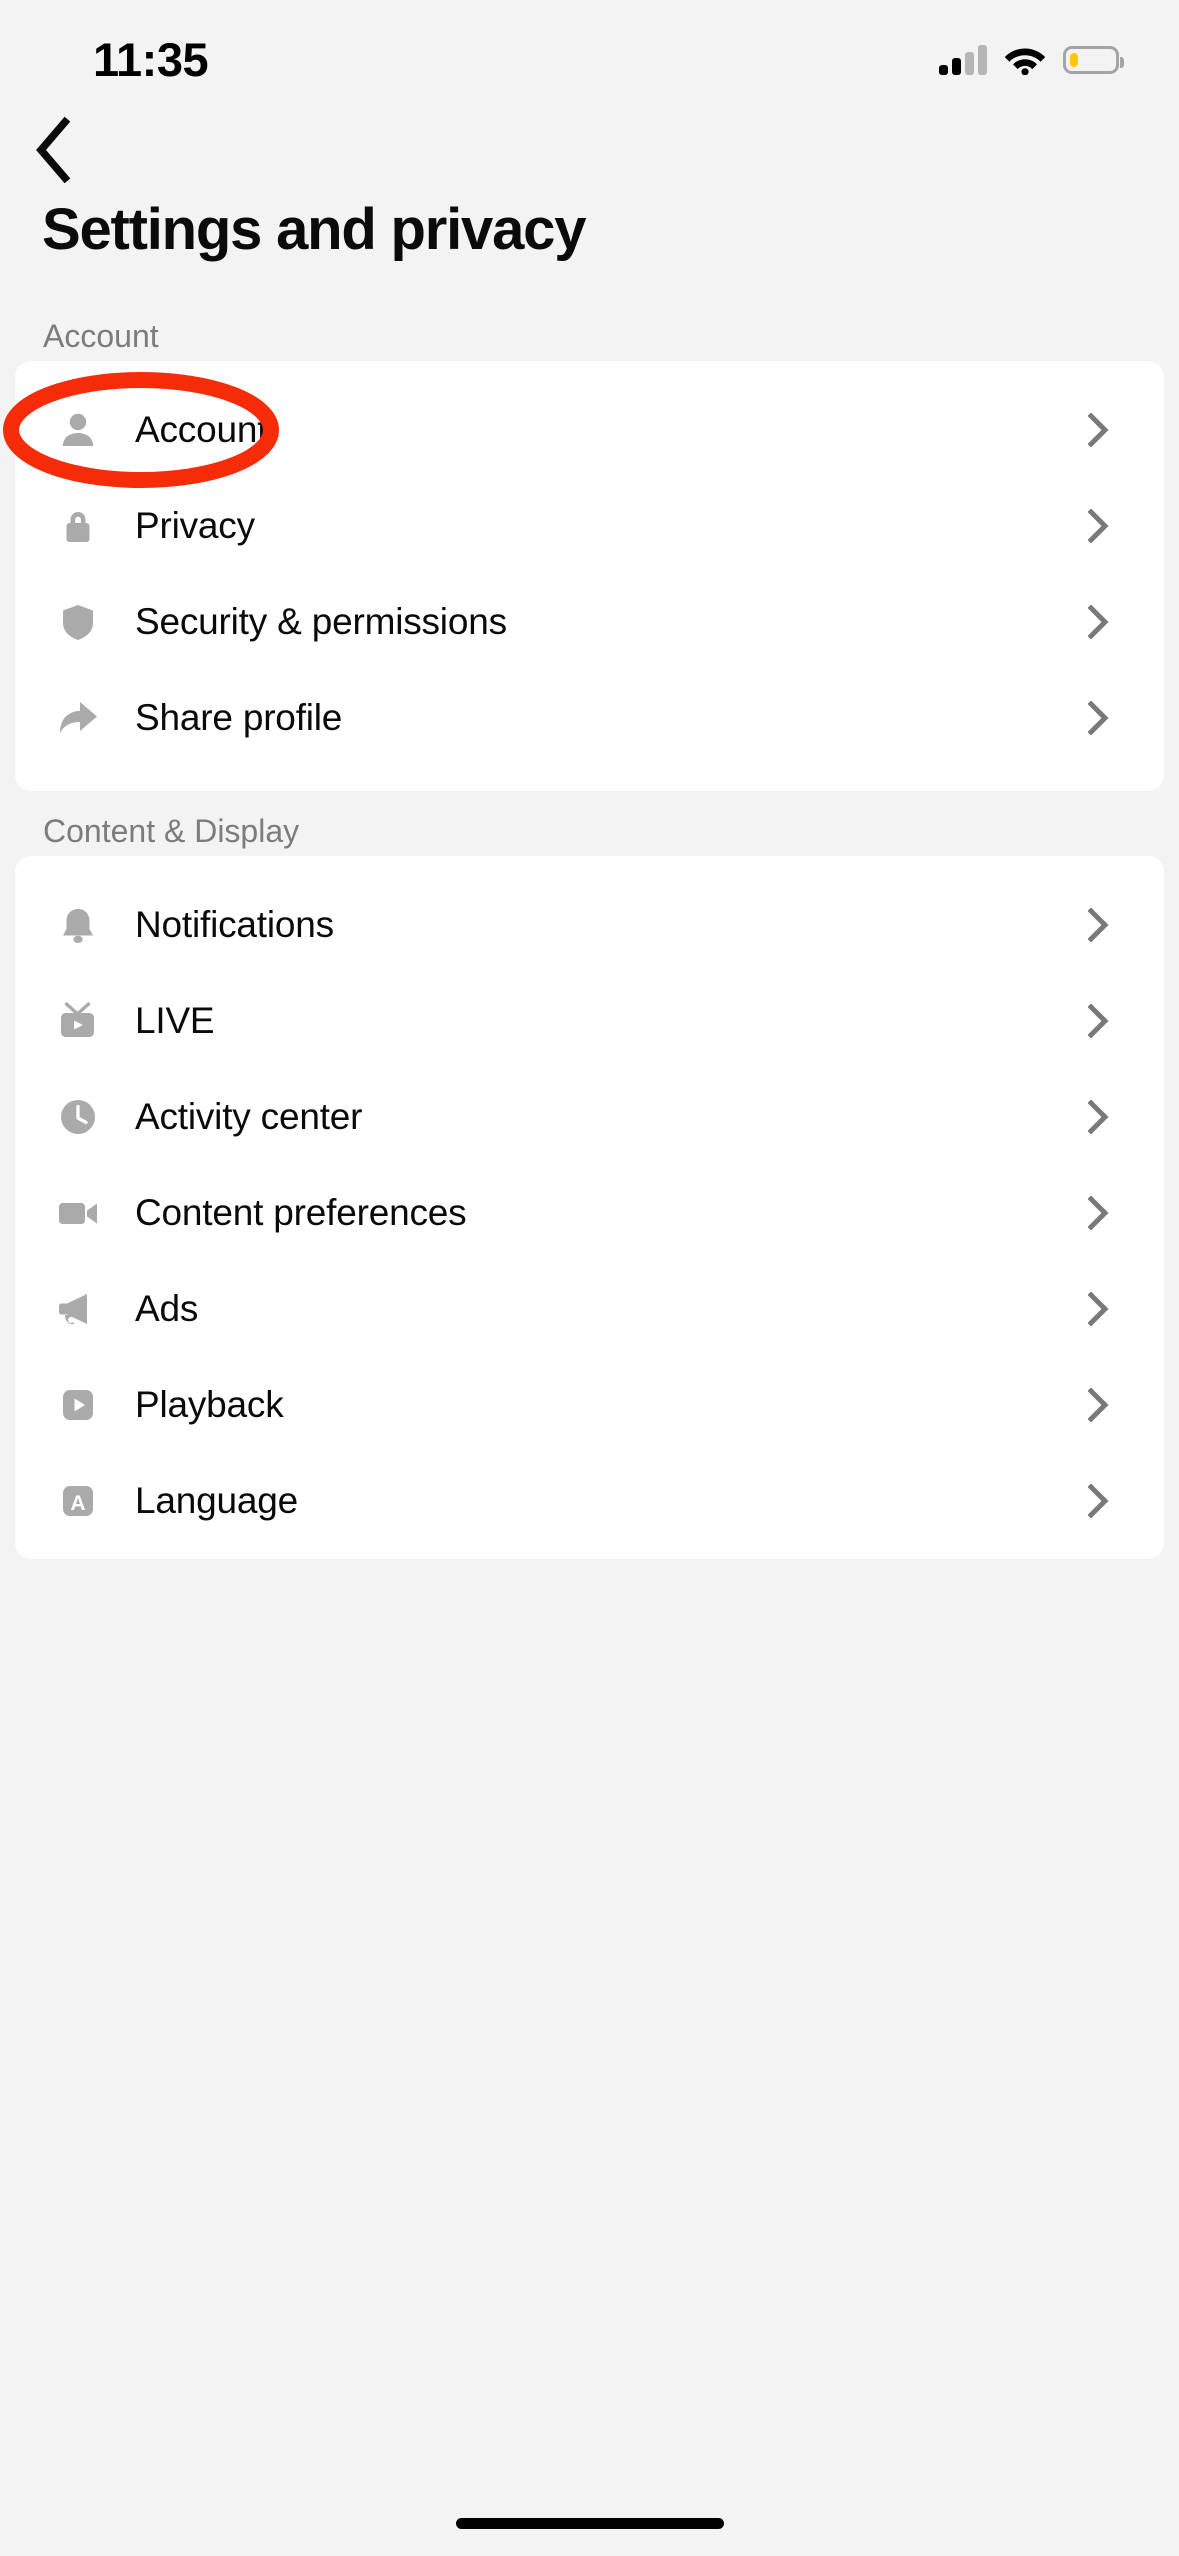  Describe the element at coordinates (589, 430) in the screenshot. I see `settings-row-account: Account` at that location.